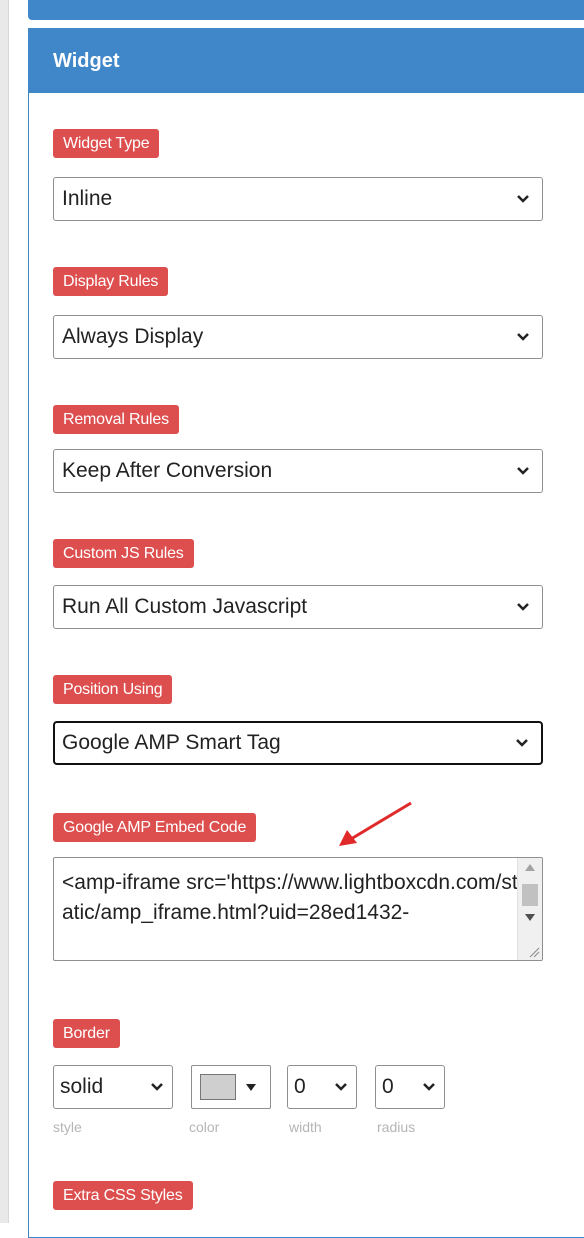  What do you see at coordinates (87, 198) in the screenshot?
I see `widget-type-value: Inline` at bounding box center [87, 198].